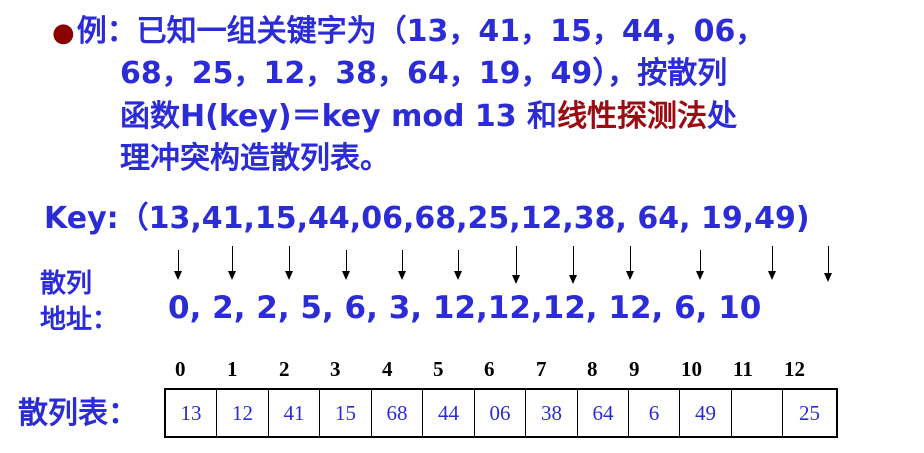 Image resolution: width=924 pixels, height=453 pixels. What do you see at coordinates (424, 73) in the screenshot?
I see `statement-line-2: 68，25，12，38，64，19，49），按散列` at bounding box center [424, 73].